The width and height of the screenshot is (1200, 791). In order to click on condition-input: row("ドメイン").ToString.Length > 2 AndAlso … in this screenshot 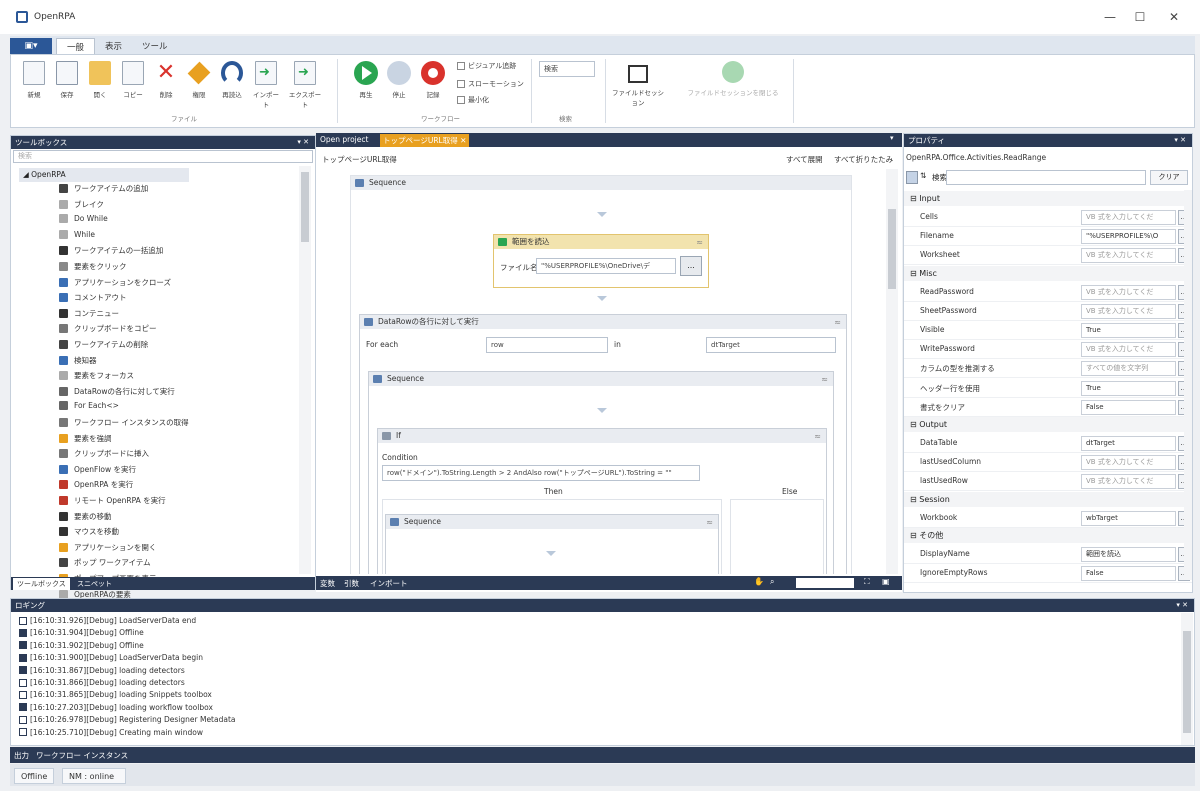, I will do `click(541, 473)`.